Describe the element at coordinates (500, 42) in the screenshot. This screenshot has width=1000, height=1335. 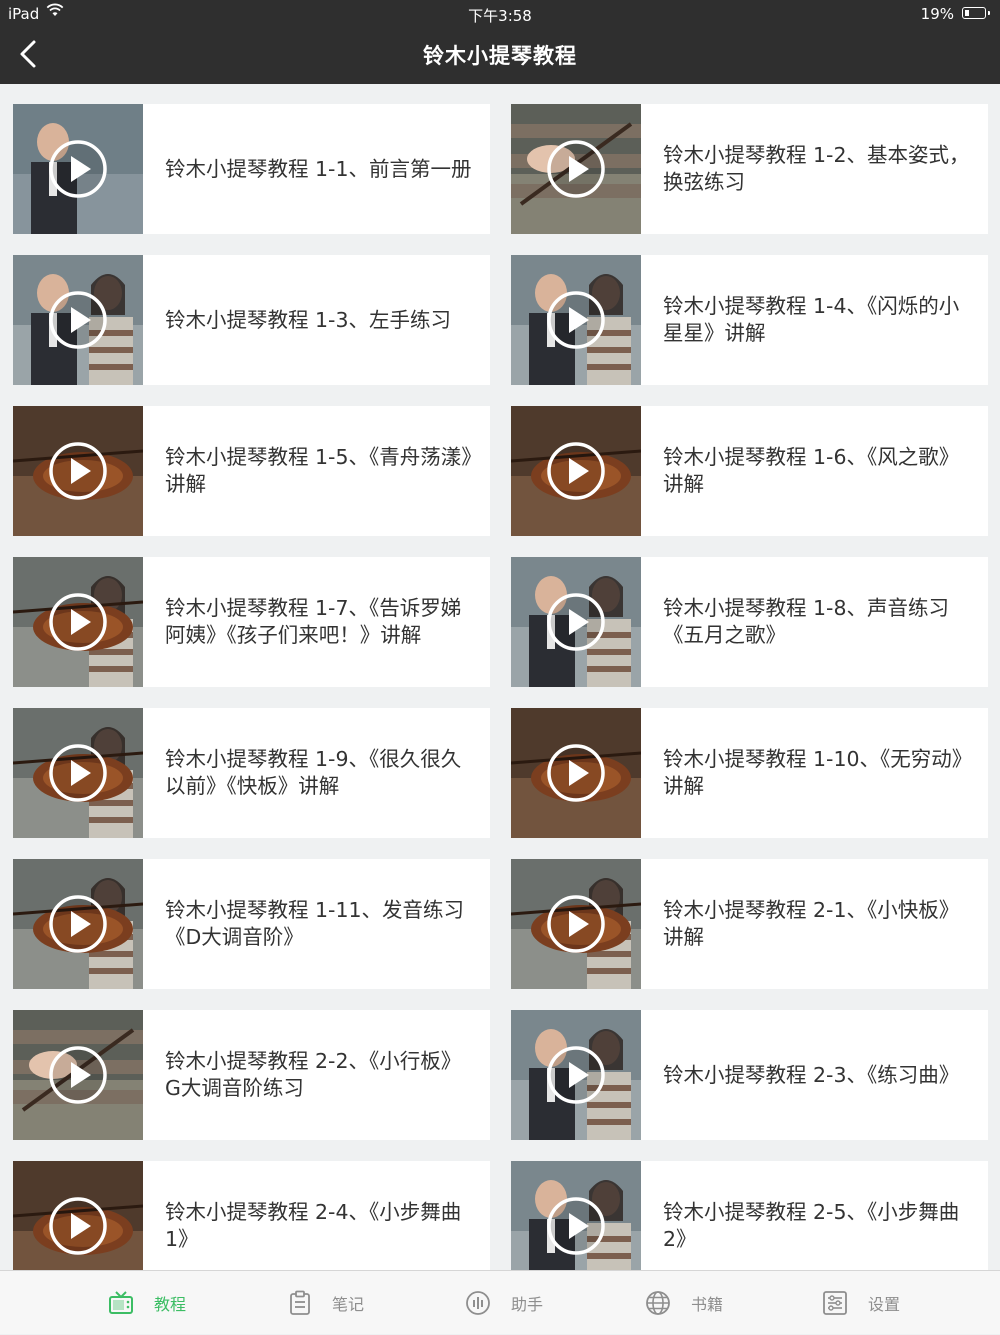
I see `nav-header: iPad 下午3:58 19% 铃木小提琴教程` at that location.